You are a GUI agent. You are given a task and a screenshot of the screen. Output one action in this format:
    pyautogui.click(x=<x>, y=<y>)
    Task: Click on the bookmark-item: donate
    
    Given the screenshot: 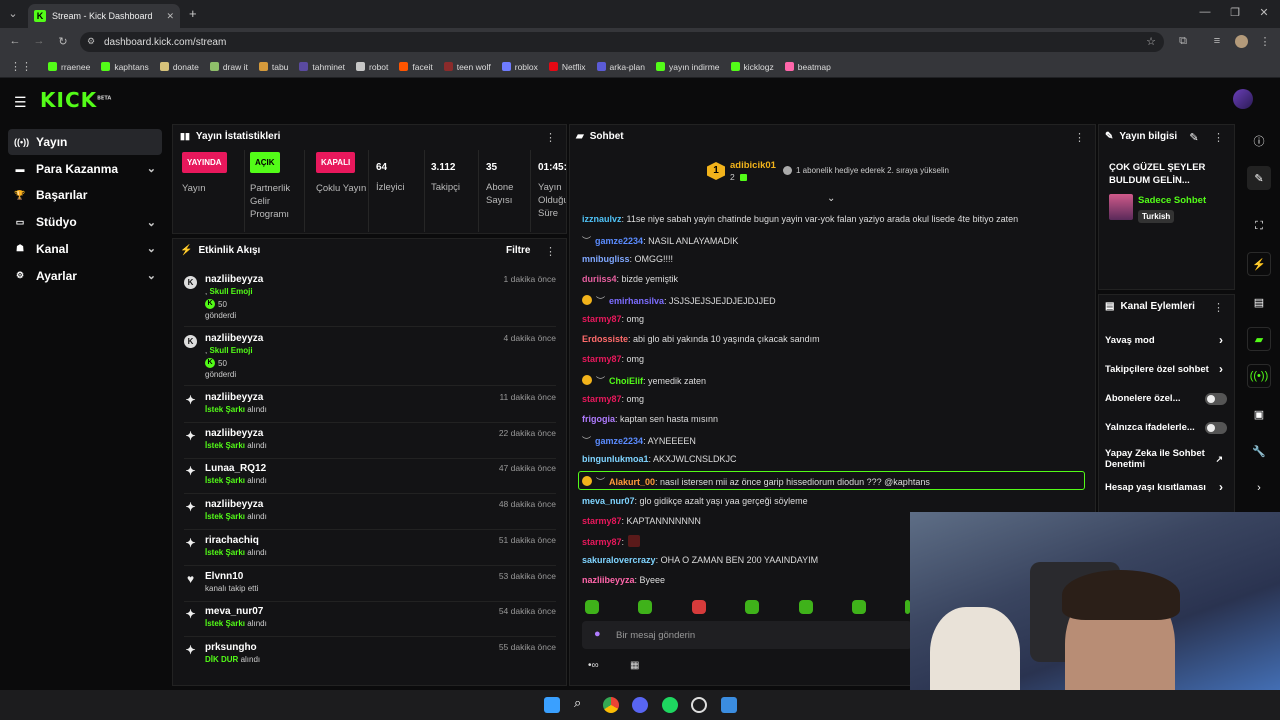 What is the action you would take?
    pyautogui.click(x=179, y=67)
    